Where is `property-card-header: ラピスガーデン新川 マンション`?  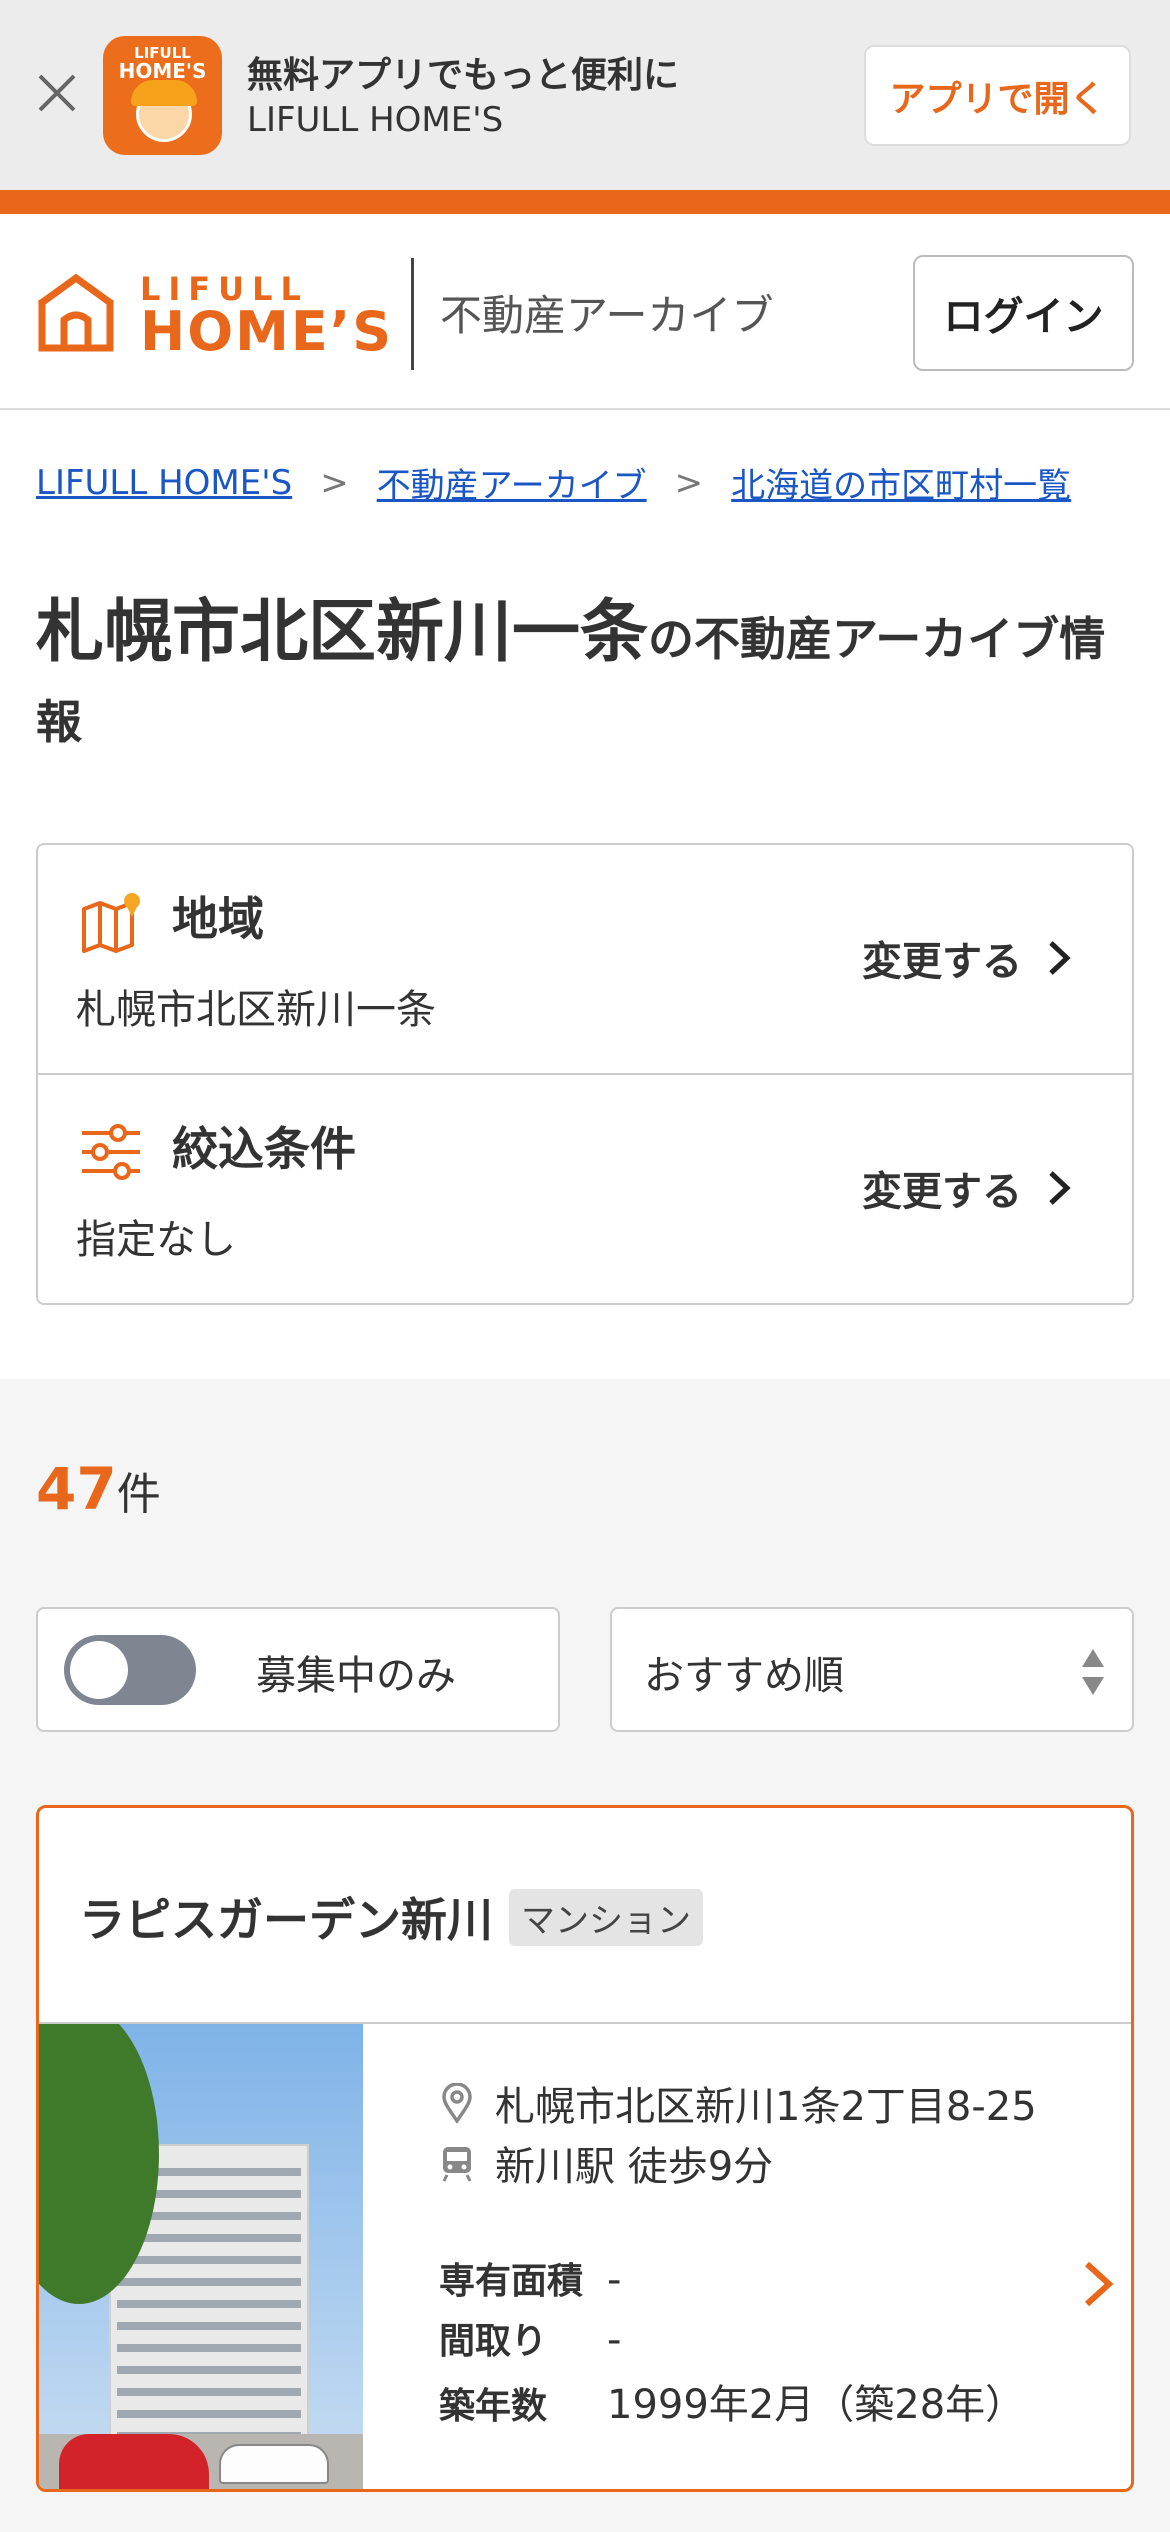
property-card-header: ラピスガーデン新川 マンション is located at coordinates (585, 1916).